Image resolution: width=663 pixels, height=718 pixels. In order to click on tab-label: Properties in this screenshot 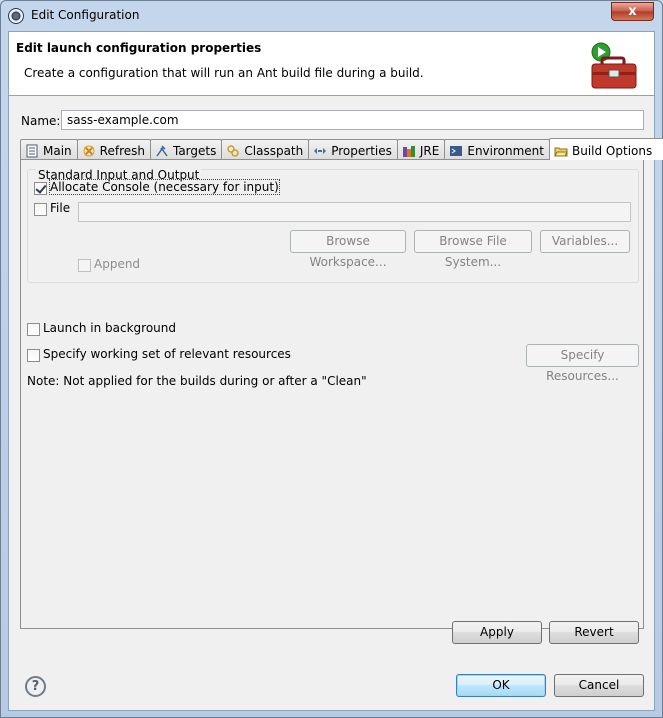, I will do `click(361, 151)`.